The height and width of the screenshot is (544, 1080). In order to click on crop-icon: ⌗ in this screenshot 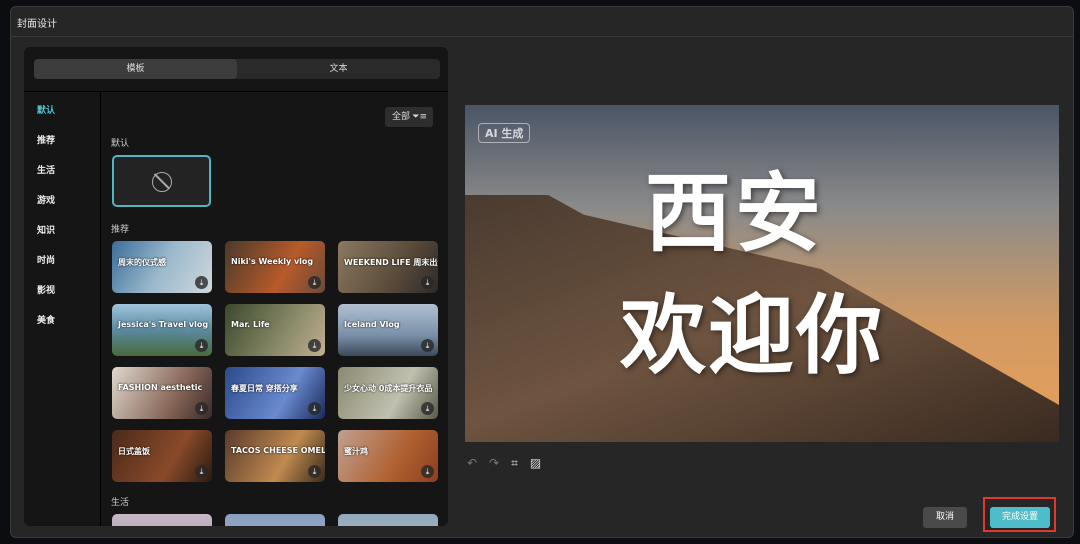, I will do `click(514, 463)`.